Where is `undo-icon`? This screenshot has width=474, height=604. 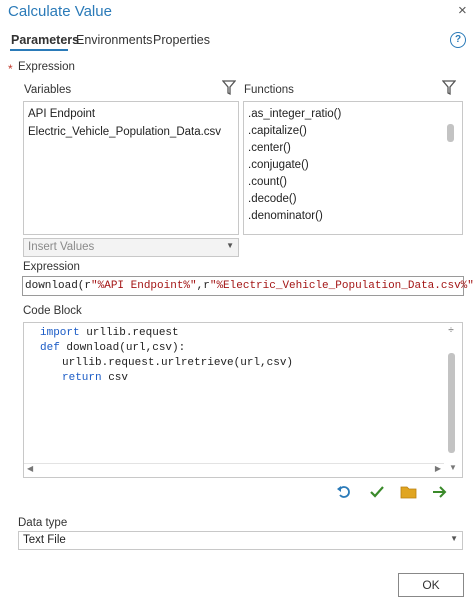
undo-icon is located at coordinates (344, 494).